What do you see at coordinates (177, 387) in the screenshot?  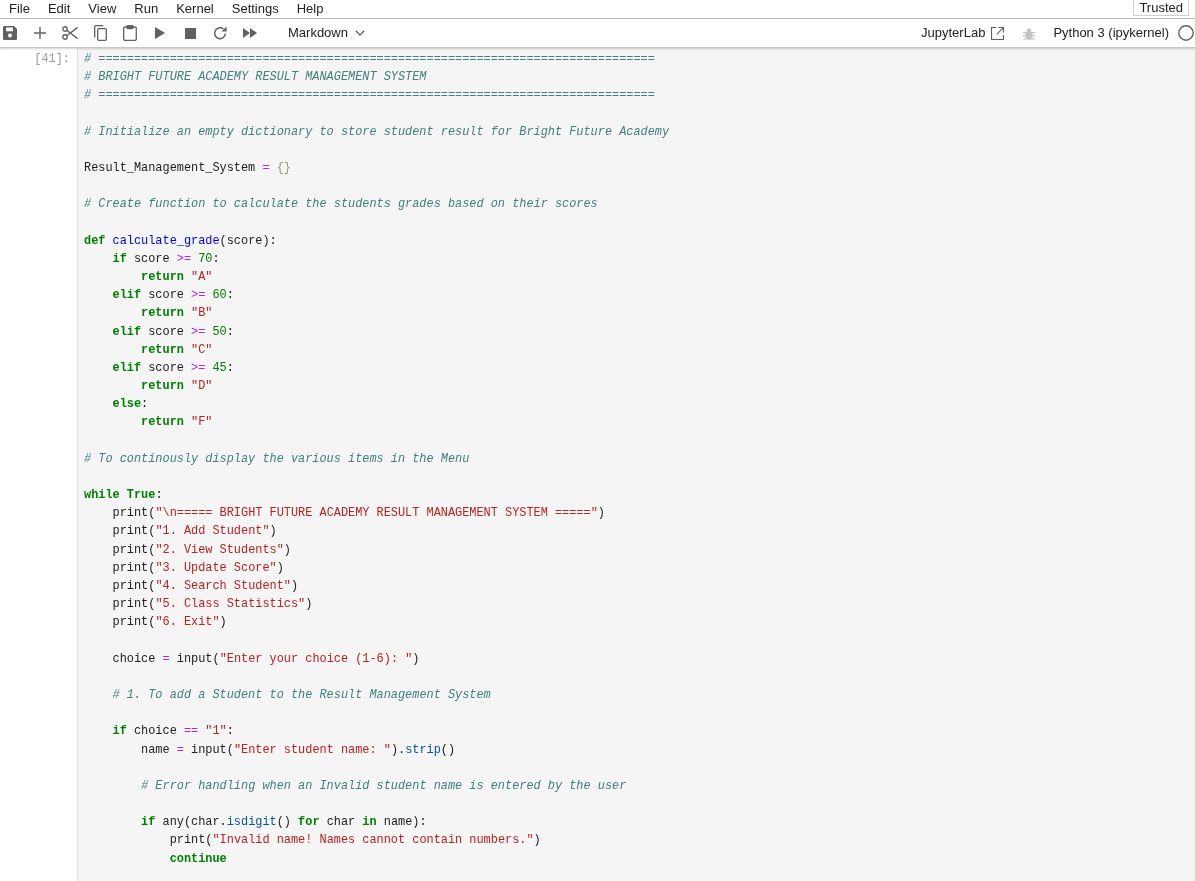 I see `code-line: return "D"` at bounding box center [177, 387].